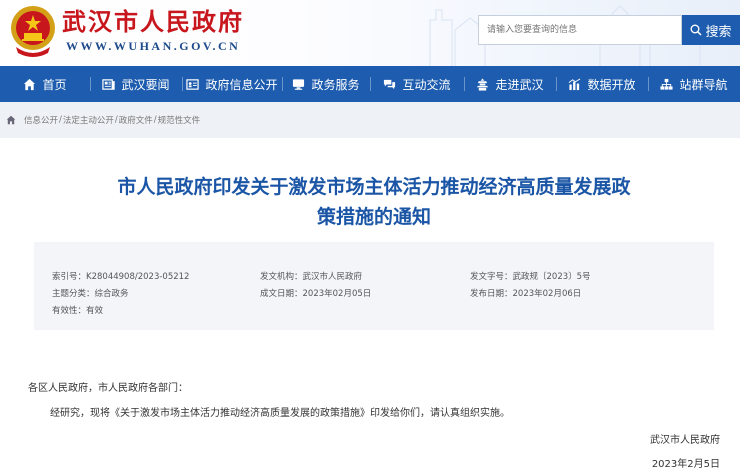 The height and width of the screenshot is (475, 740). What do you see at coordinates (491, 294) in the screenshot?
I see `meta-published-label: 发布日期：` at bounding box center [491, 294].